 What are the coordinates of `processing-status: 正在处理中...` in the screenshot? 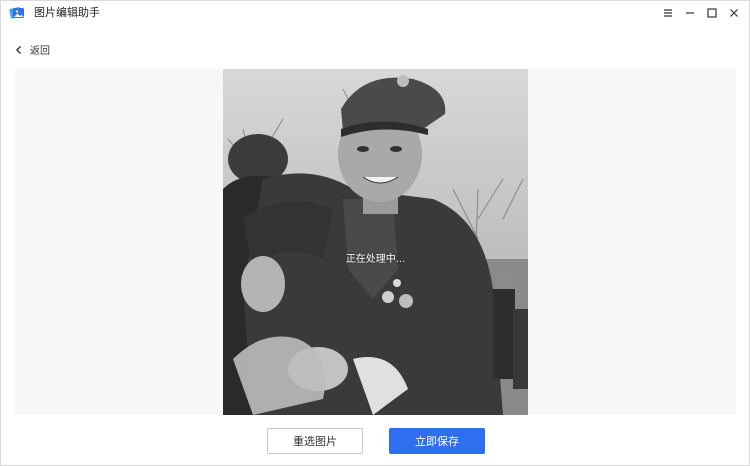 It's located at (375, 259).